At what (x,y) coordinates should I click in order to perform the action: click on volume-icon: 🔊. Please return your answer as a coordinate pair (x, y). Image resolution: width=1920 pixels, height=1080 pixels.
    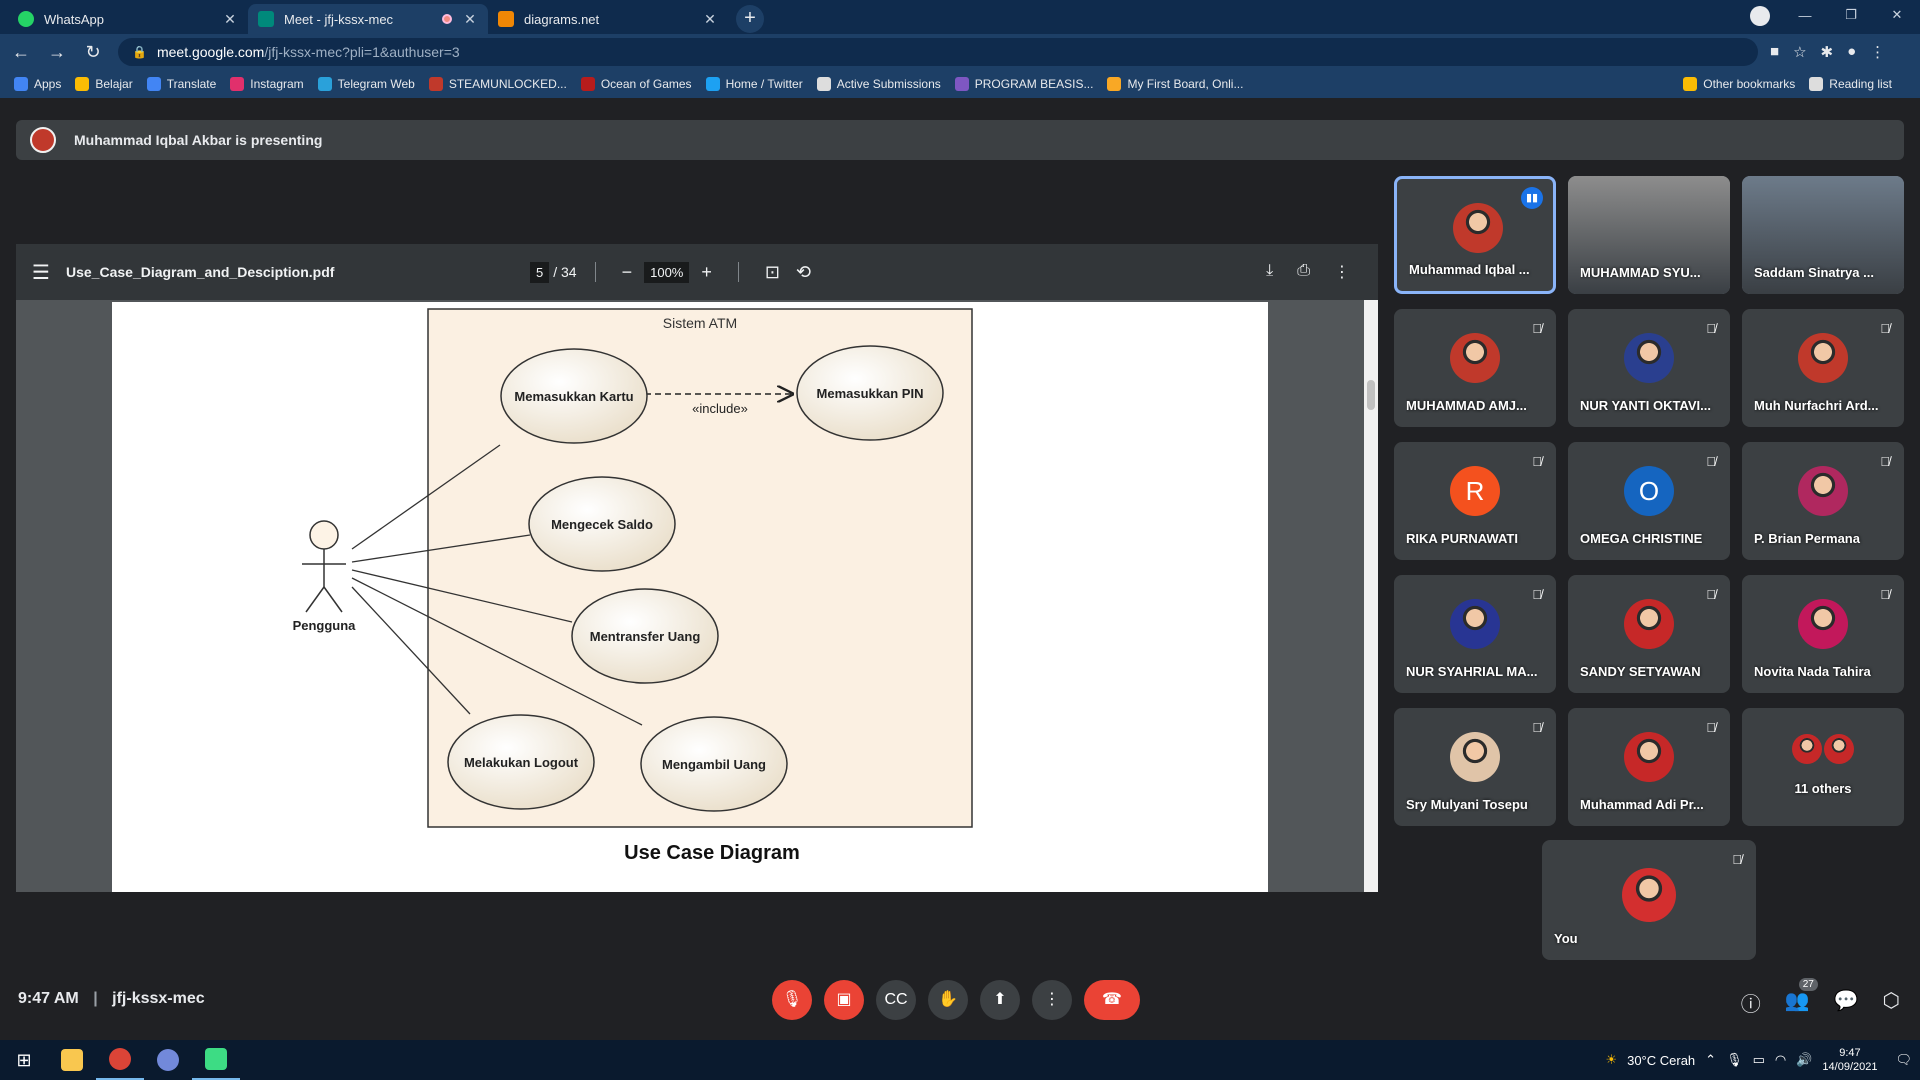
    Looking at the image, I should click on (1804, 1060).